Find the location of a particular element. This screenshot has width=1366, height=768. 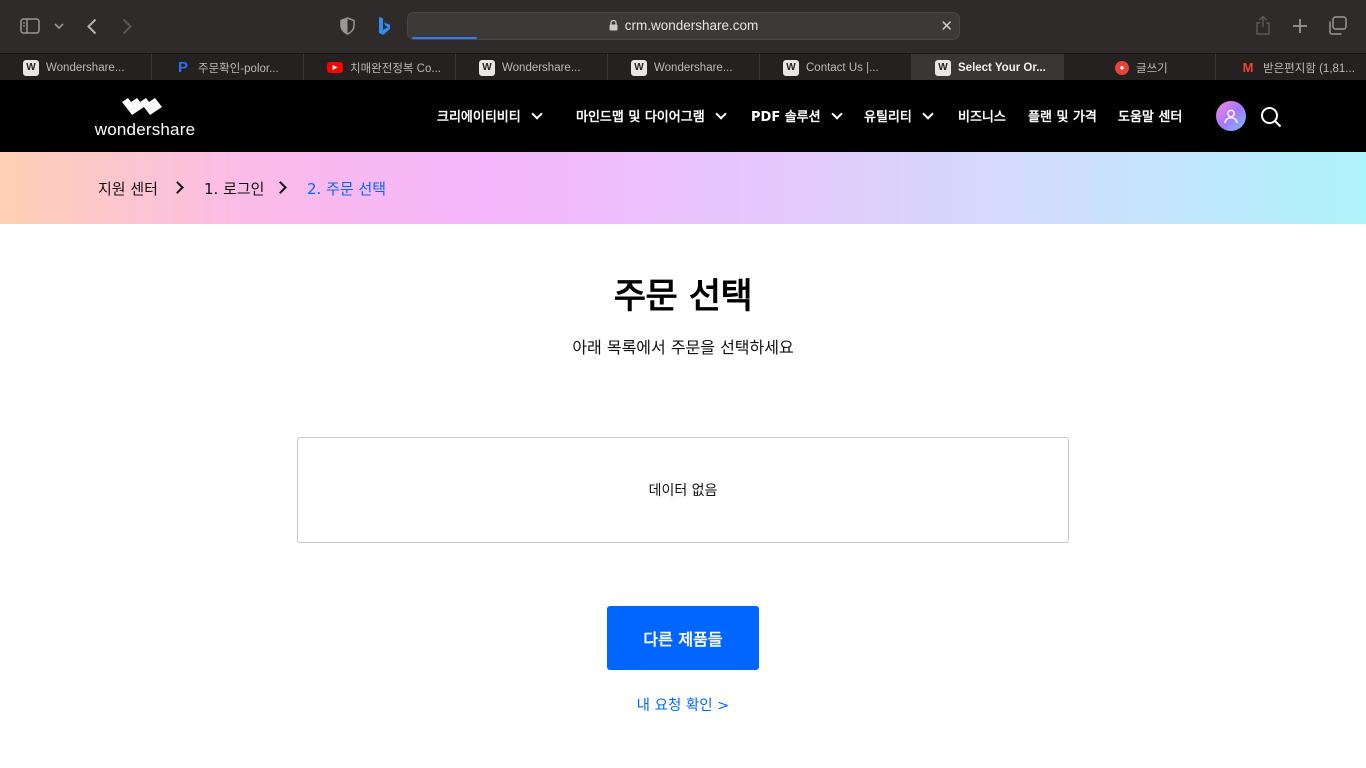

nav-label: 도움말 센터 is located at coordinates (1150, 117).